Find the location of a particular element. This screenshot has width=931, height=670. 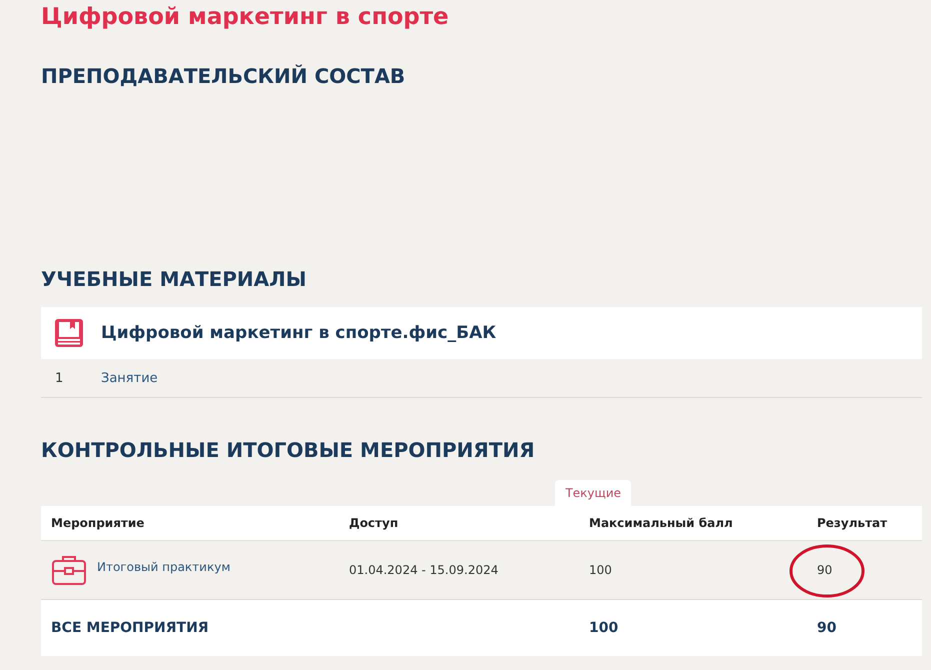

total-label: ВСЕ МЕРОПРИЯТИЯ is located at coordinates (130, 628).